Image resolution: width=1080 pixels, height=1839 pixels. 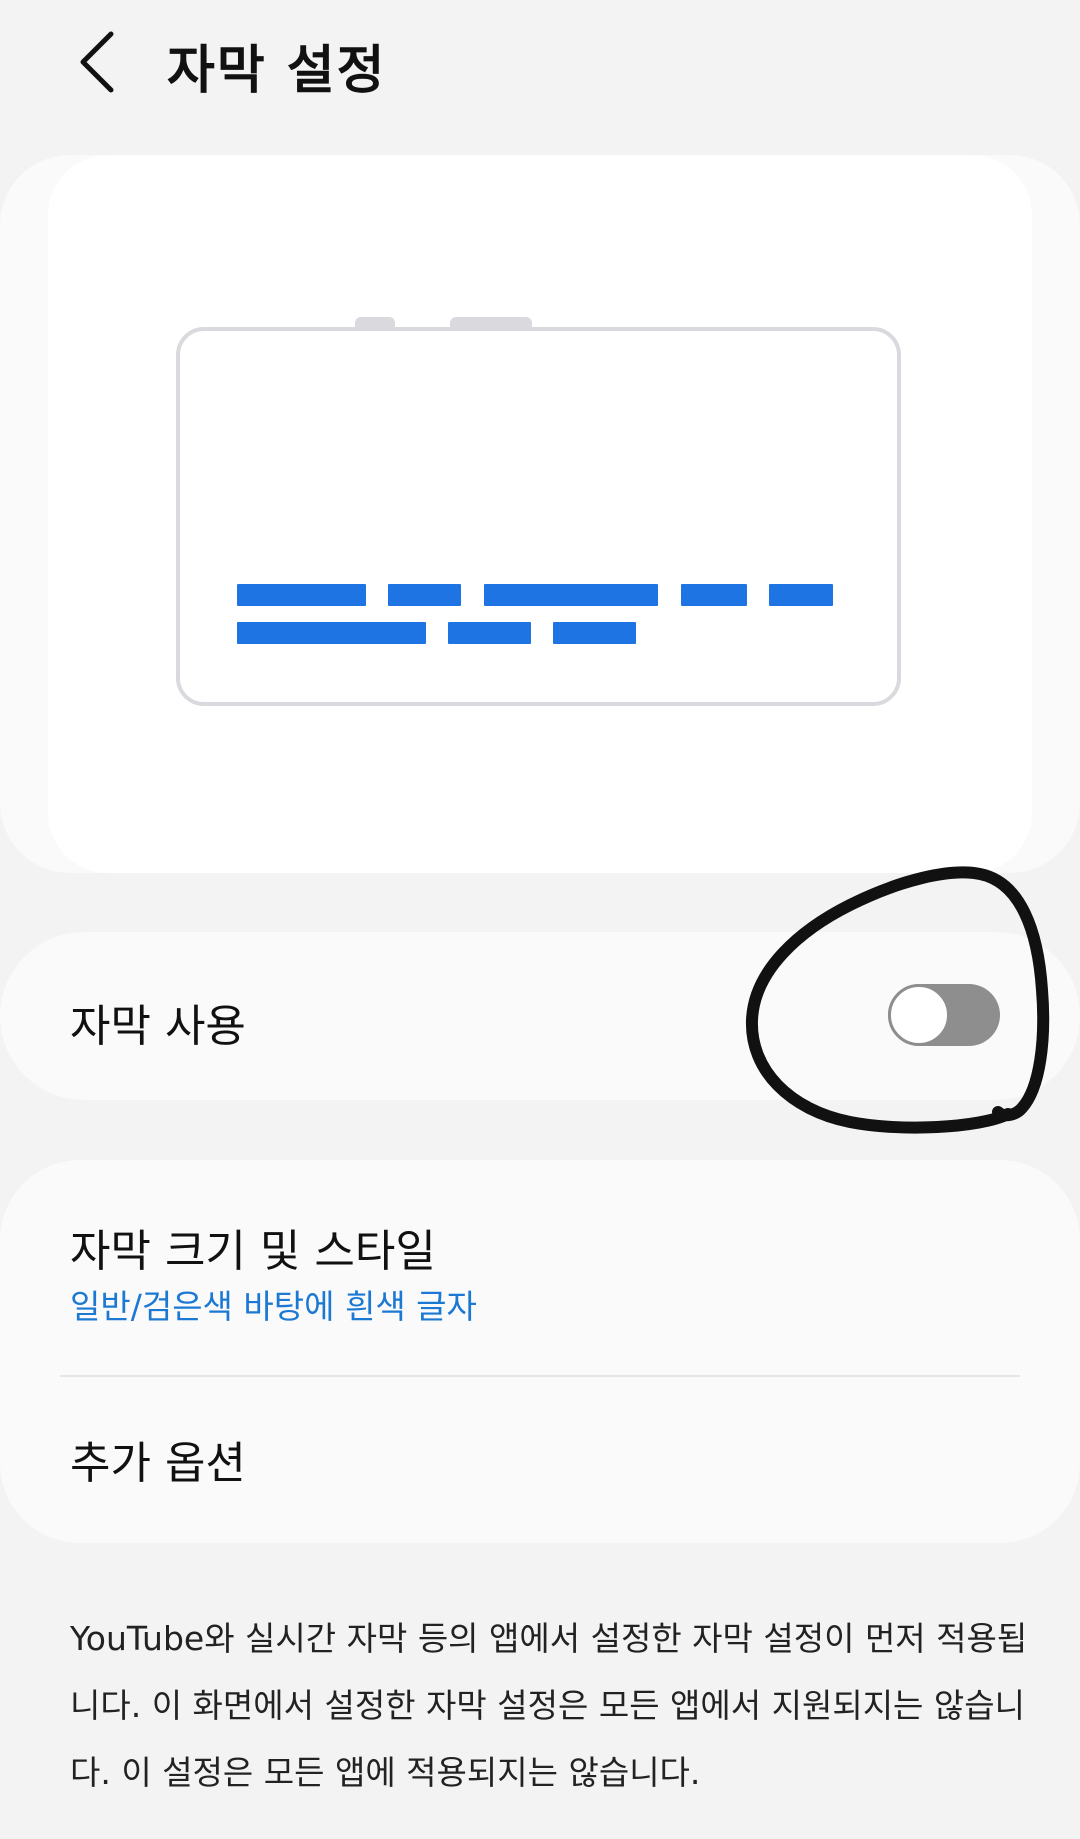 What do you see at coordinates (158, 1026) in the screenshot?
I see `caption-toggle-label: 자막 사용` at bounding box center [158, 1026].